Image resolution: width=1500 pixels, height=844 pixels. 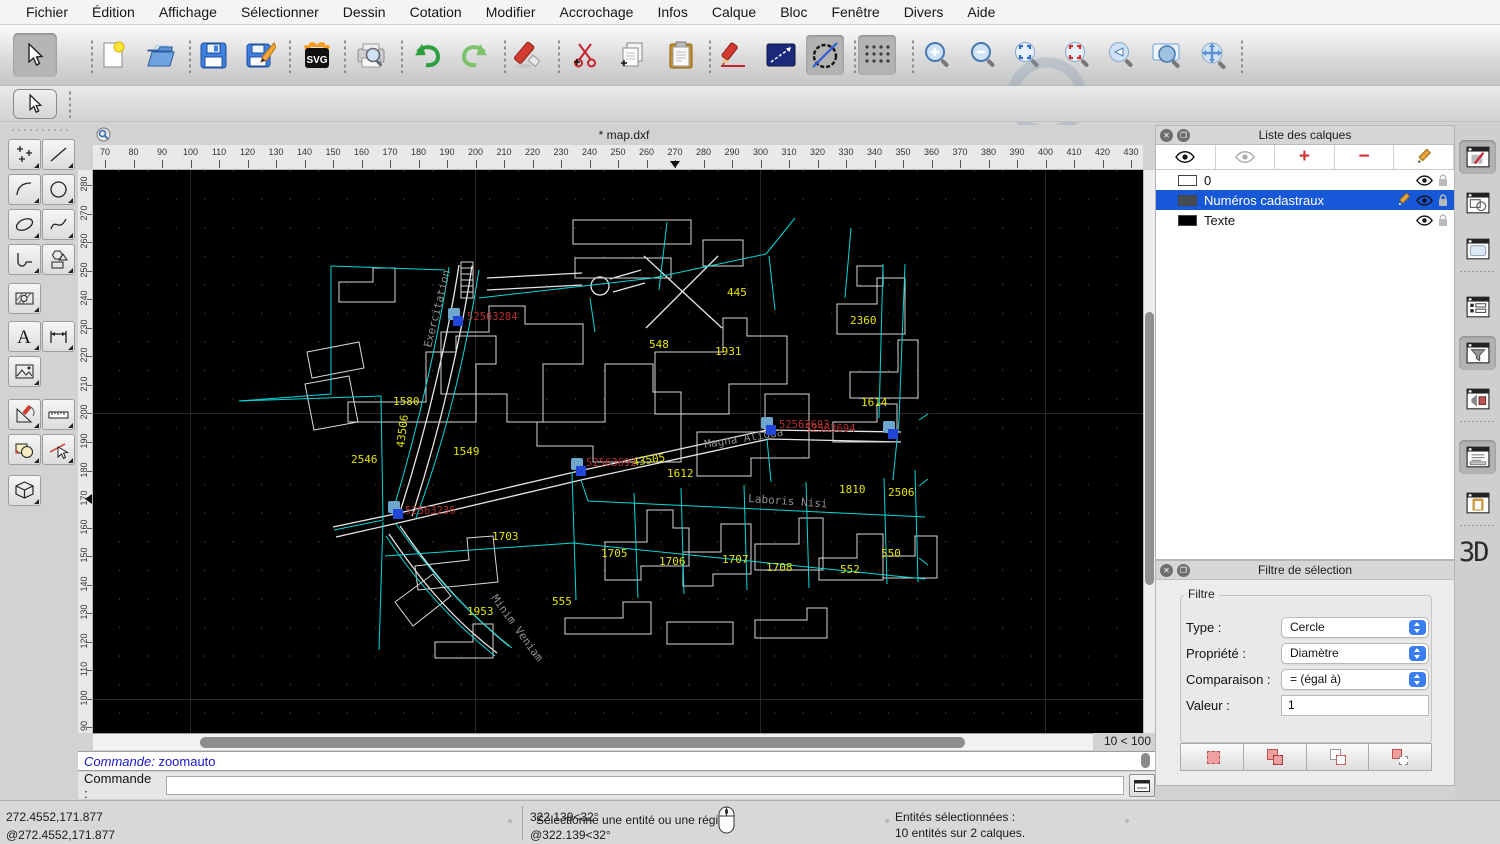 What do you see at coordinates (511, 12) in the screenshot?
I see `menu-modifier: Modifier` at bounding box center [511, 12].